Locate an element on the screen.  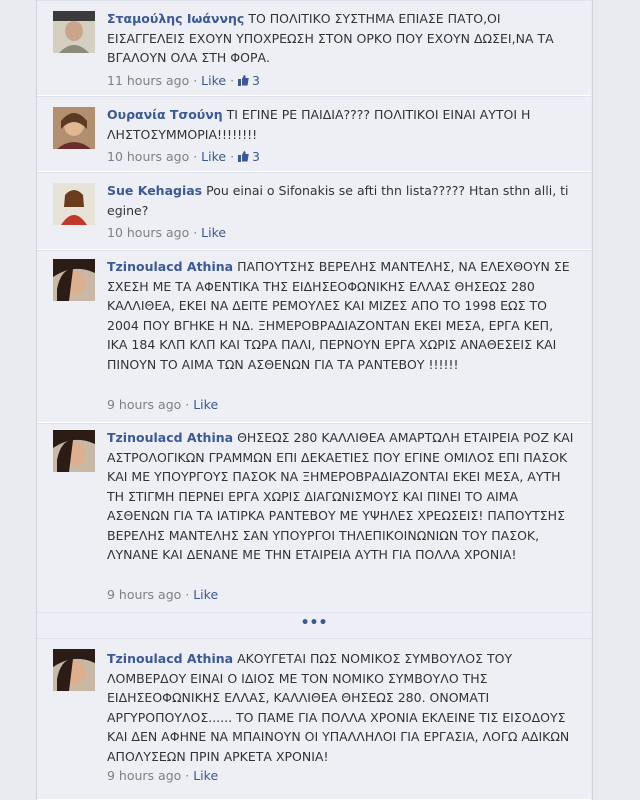
comment-author-link: Sue Kehagias is located at coordinates (154, 190).